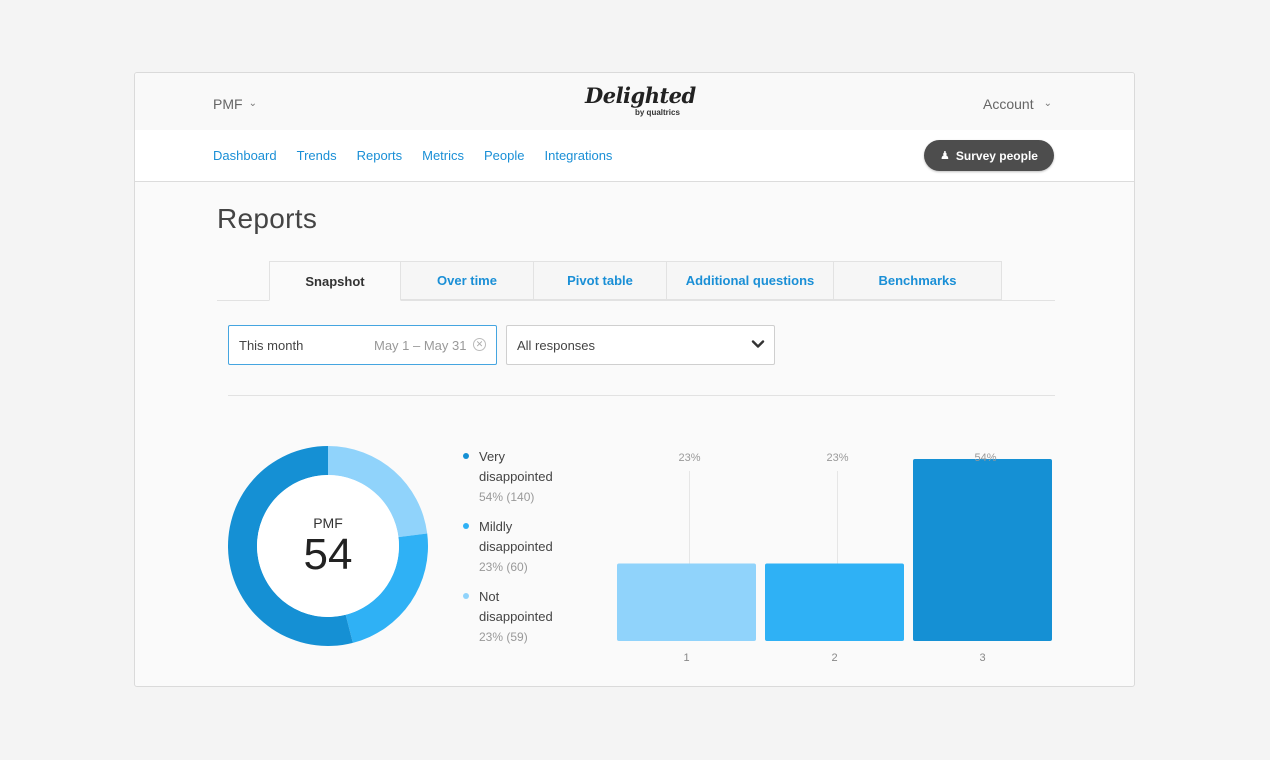 The height and width of the screenshot is (760, 1270). I want to click on tab-pivot-table: Pivot table, so click(600, 280).